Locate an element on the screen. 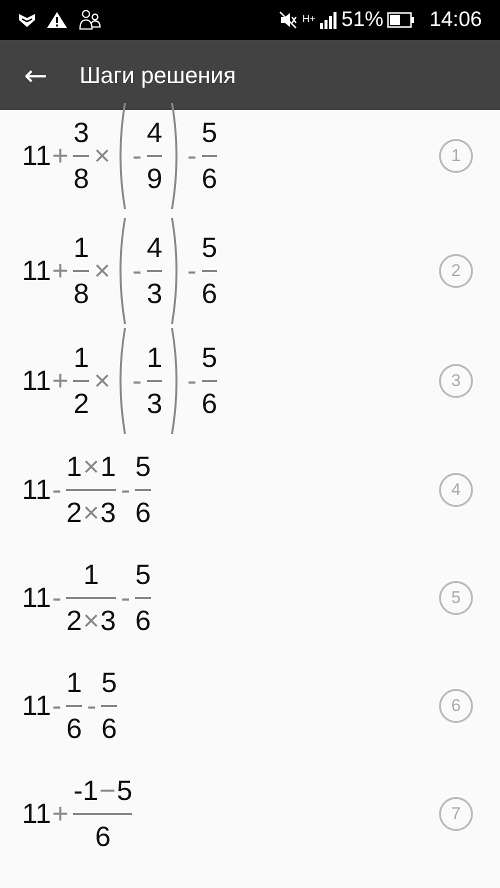 This screenshot has height=888, width=500. mute-icon is located at coordinates (288, 20).